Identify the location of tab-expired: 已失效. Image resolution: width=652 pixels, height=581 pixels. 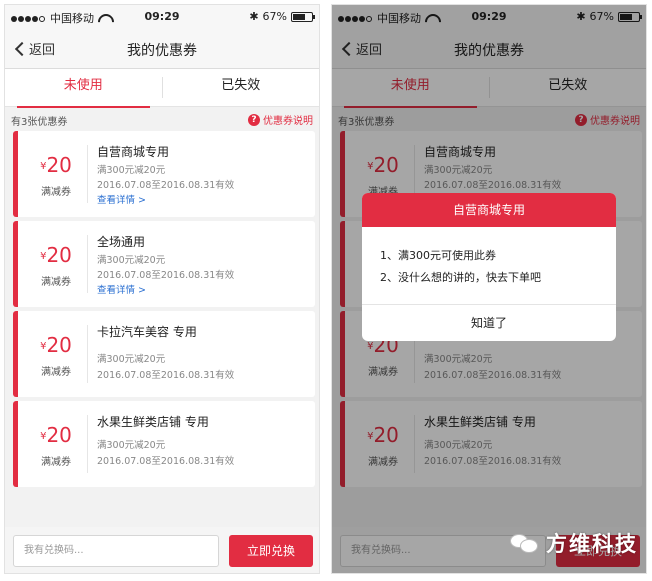
(241, 87).